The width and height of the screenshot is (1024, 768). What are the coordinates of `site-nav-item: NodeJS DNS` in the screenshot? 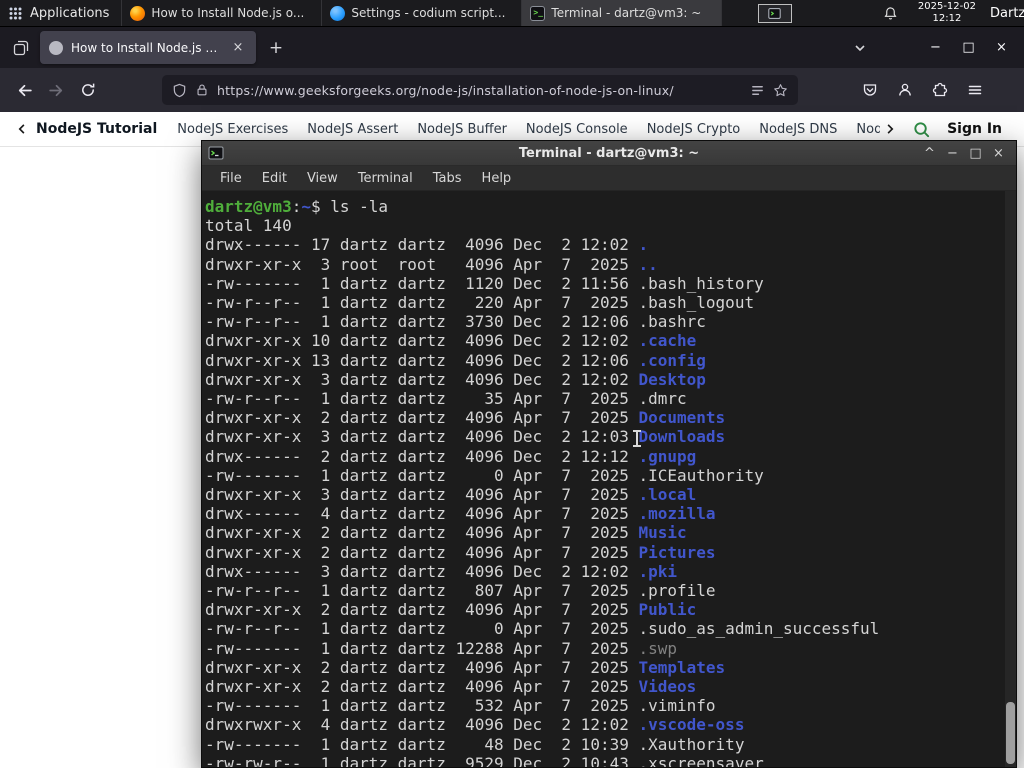 It's located at (798, 129).